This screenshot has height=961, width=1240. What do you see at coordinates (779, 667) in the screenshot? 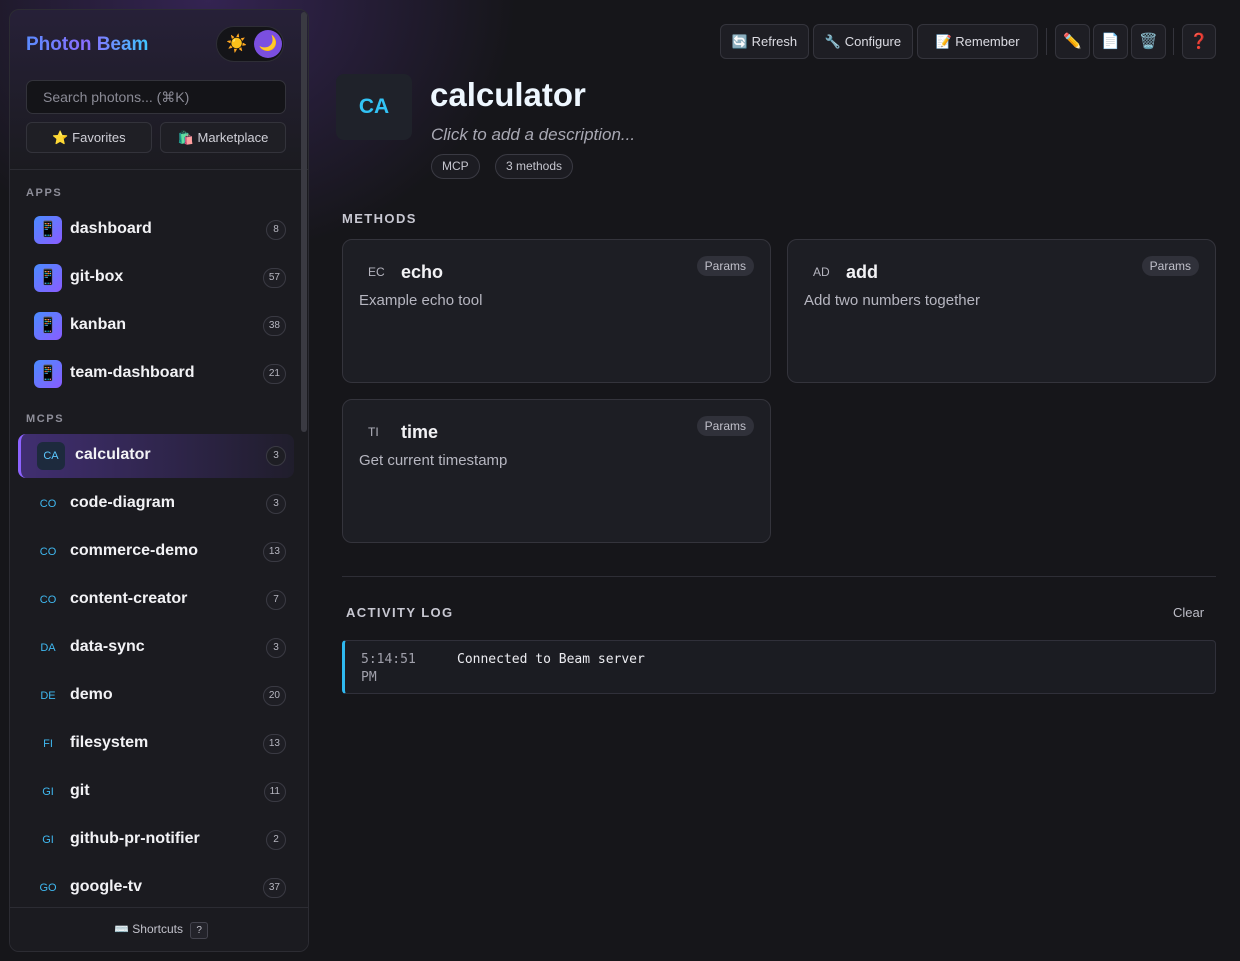
I see `log-entry: 5:14:51 PM Connected to Beam server` at bounding box center [779, 667].